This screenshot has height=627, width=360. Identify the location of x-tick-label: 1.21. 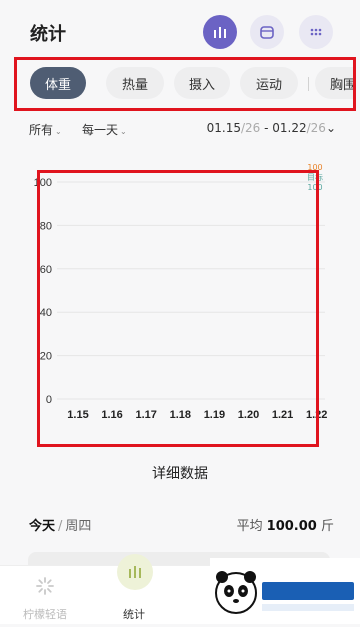
(282, 415).